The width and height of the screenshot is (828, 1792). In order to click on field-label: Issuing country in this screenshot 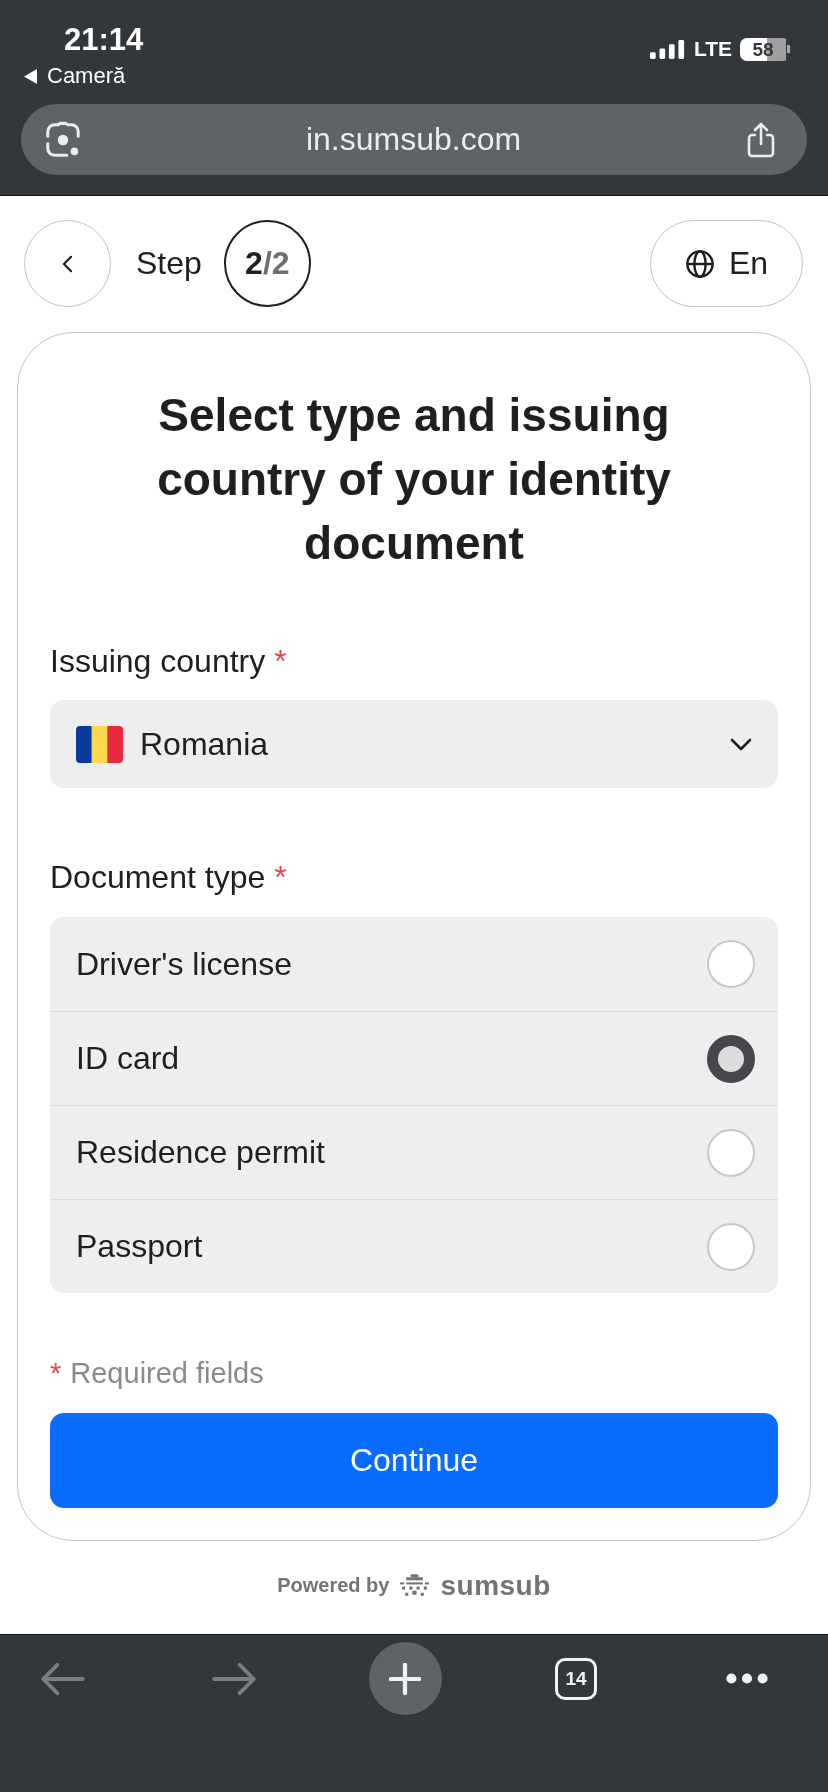, I will do `click(158, 661)`.